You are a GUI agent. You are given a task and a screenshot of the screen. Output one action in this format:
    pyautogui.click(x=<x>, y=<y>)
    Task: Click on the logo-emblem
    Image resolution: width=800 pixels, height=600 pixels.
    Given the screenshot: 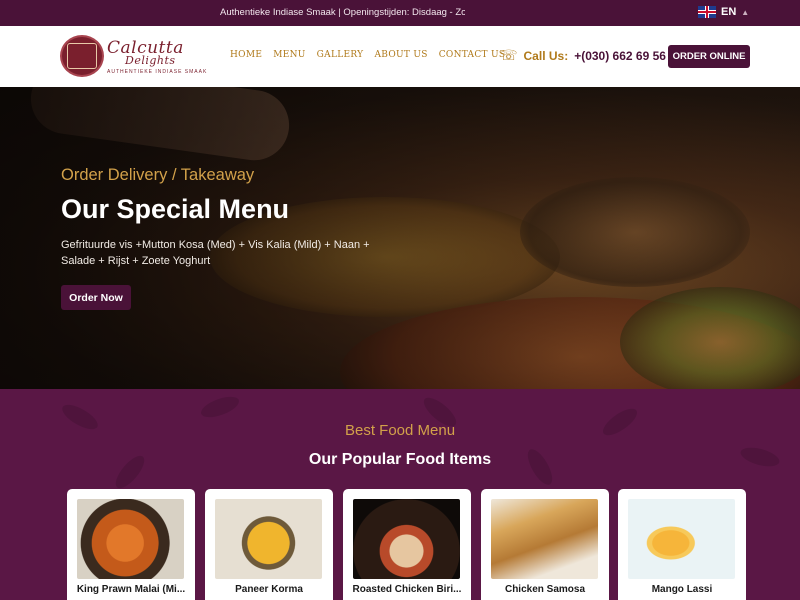 What is the action you would take?
    pyautogui.click(x=82, y=56)
    